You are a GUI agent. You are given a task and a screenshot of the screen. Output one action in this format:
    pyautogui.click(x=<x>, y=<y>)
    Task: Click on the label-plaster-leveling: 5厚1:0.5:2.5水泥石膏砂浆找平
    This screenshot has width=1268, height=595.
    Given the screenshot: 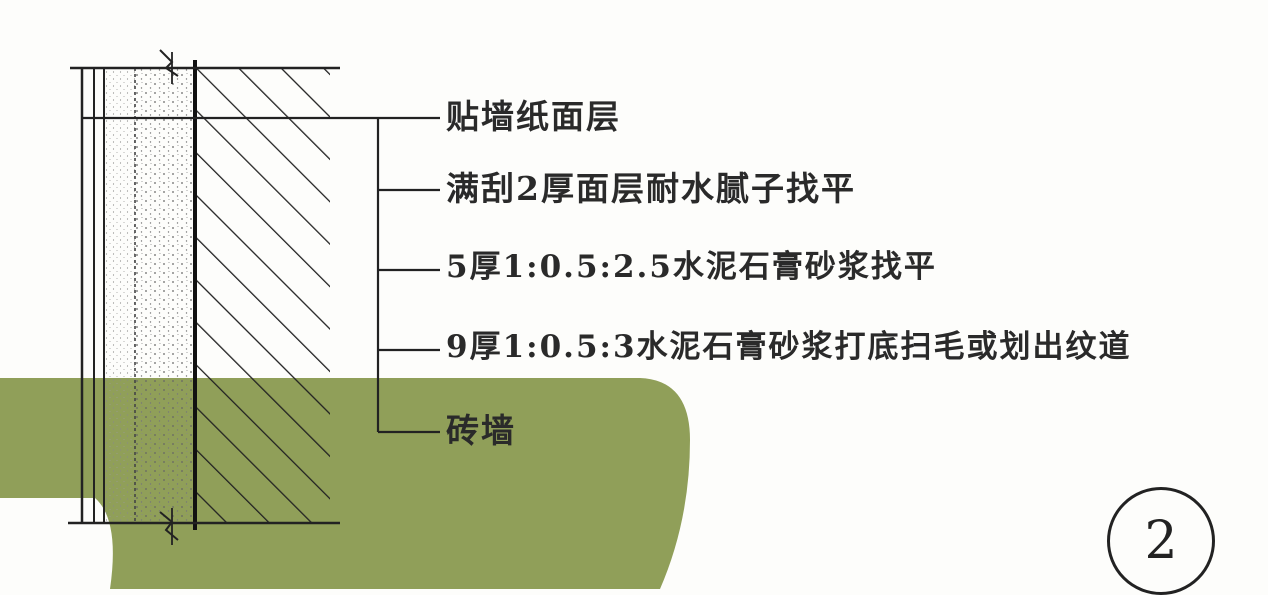 What is the action you would take?
    pyautogui.click(x=691, y=267)
    